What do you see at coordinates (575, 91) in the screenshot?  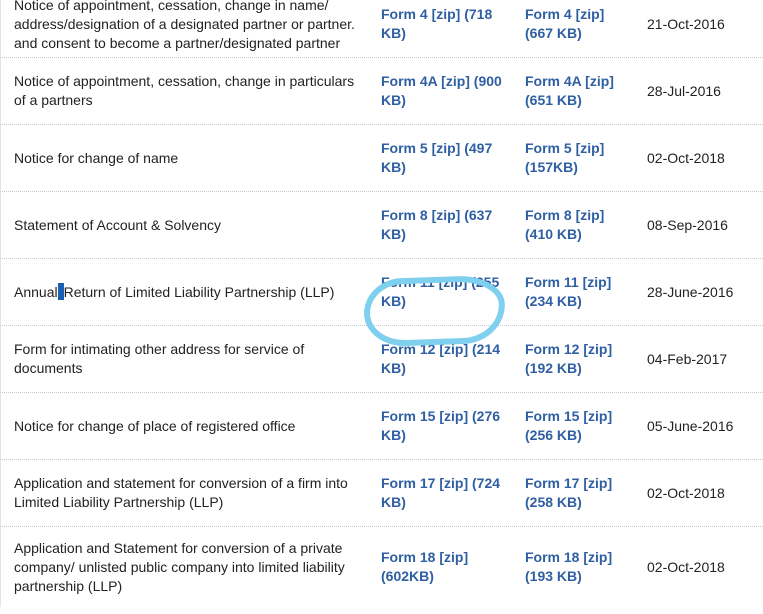 I see `form-download-link-alt: Form 4A [zip] (651 KB)` at bounding box center [575, 91].